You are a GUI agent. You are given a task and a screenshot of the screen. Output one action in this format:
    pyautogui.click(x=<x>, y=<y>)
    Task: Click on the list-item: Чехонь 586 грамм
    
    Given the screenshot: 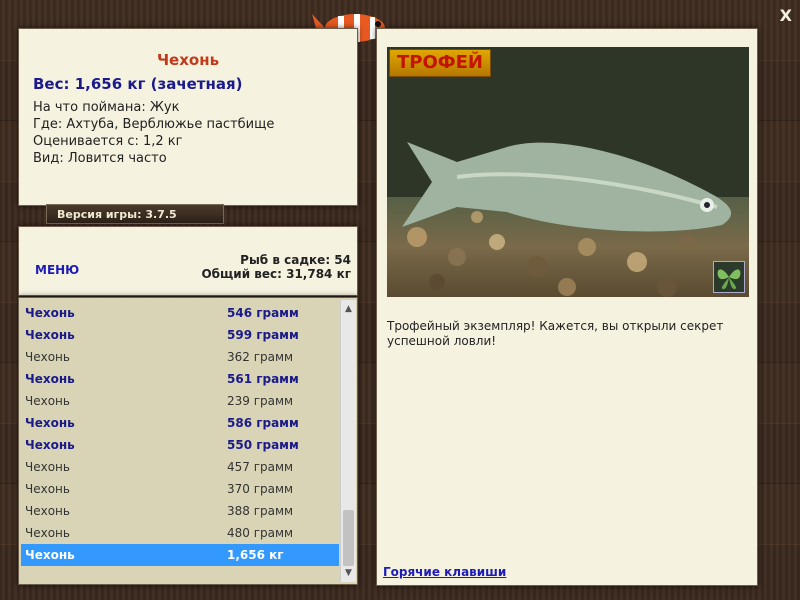 What is the action you would take?
    pyautogui.click(x=180, y=423)
    